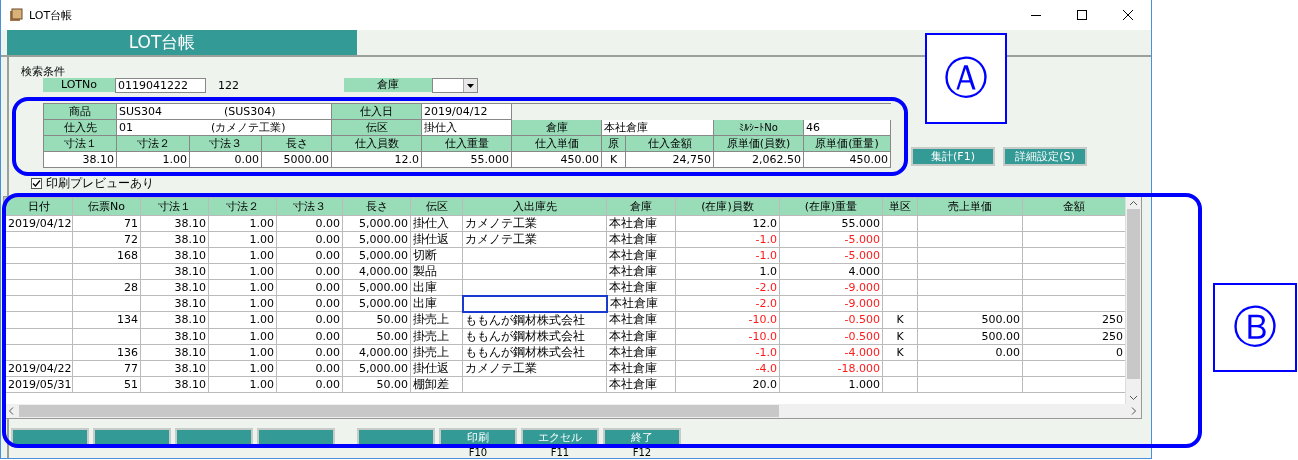 Image resolution: width=1298 pixels, height=460 pixels. What do you see at coordinates (436, 319) in the screenshot?
I see `table-cell: 掛売上` at bounding box center [436, 319].